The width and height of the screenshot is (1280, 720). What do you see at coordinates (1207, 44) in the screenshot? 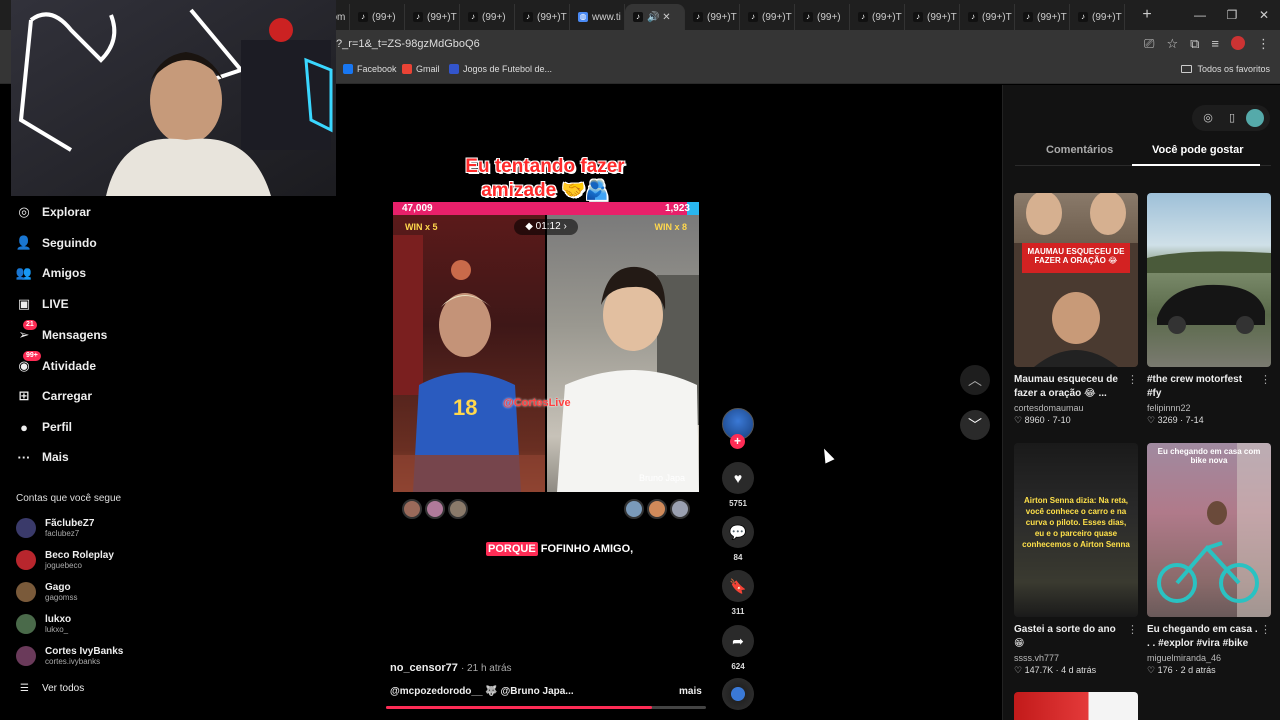
I see `address-bar-icons: ⎚ ☆ ⧉ ≡ ⋮` at bounding box center [1207, 44].